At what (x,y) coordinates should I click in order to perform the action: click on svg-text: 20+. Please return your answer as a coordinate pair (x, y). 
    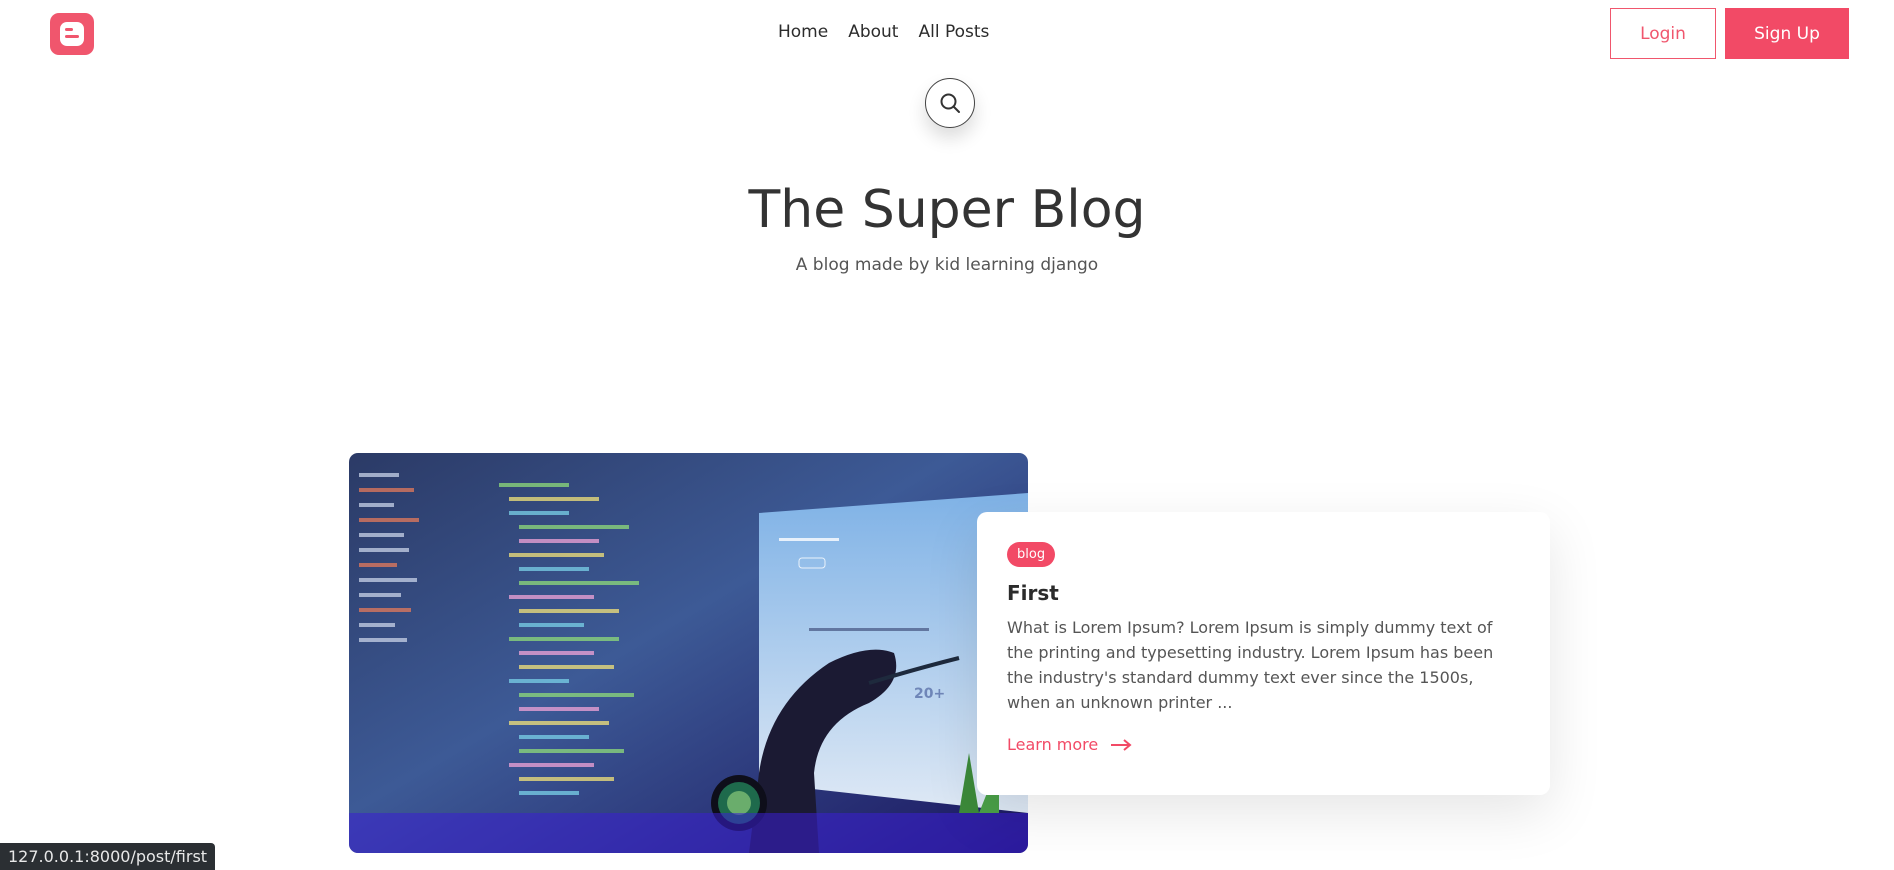
    Looking at the image, I should click on (929, 694).